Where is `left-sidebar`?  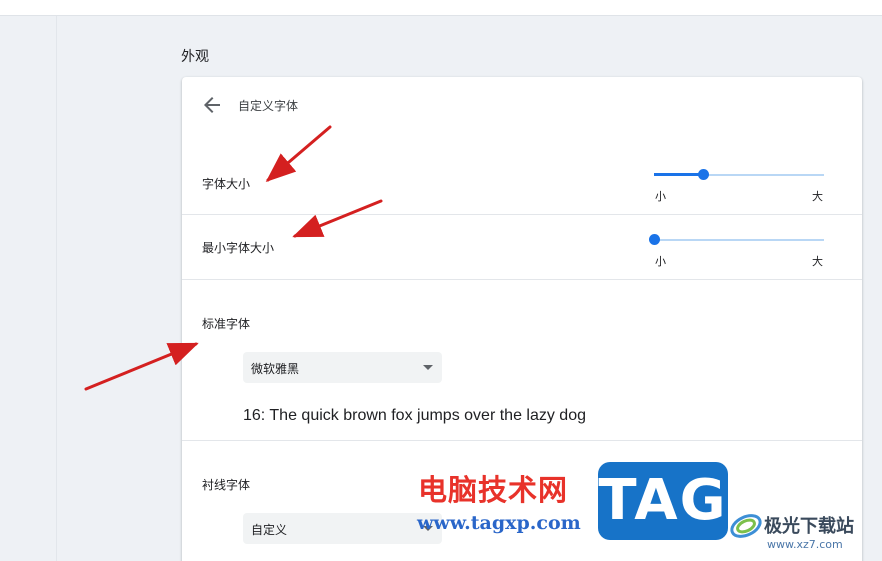
left-sidebar is located at coordinates (28, 288).